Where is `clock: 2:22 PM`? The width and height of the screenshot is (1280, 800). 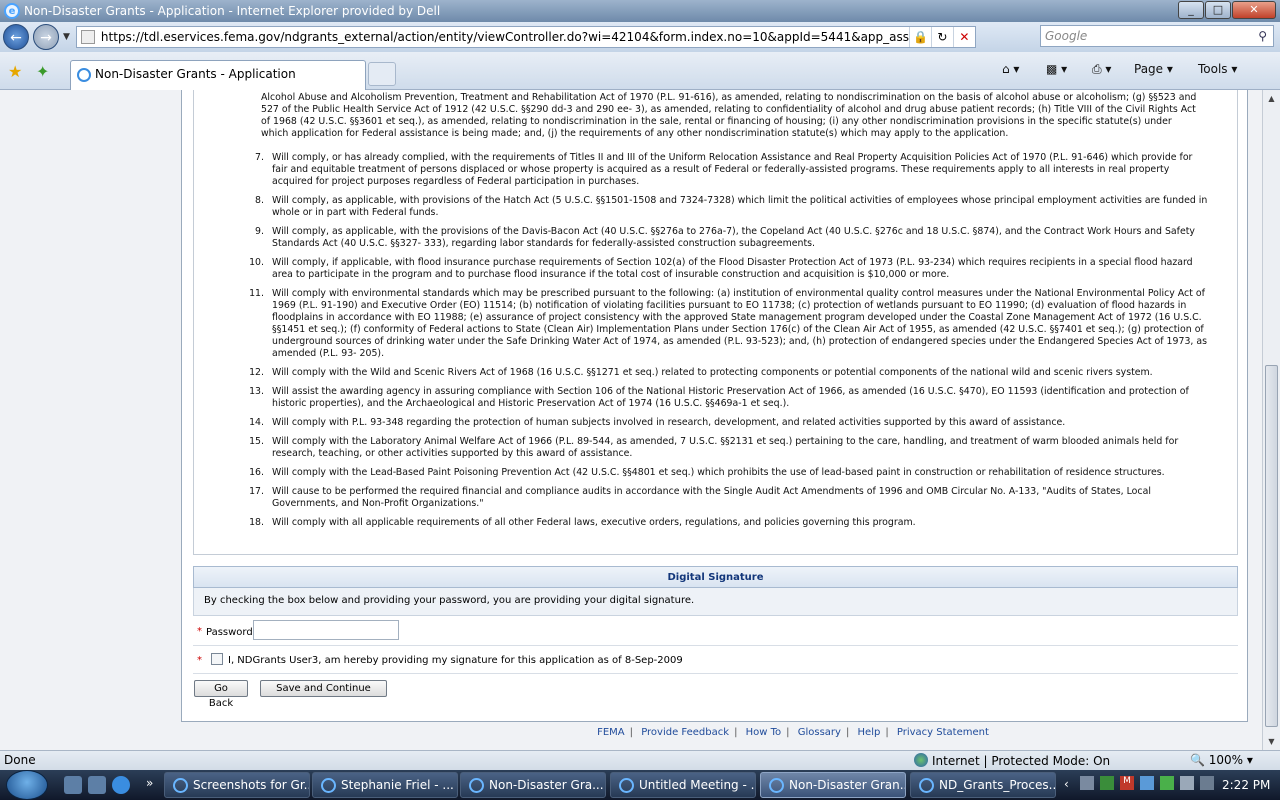
clock: 2:22 PM is located at coordinates (1246, 785).